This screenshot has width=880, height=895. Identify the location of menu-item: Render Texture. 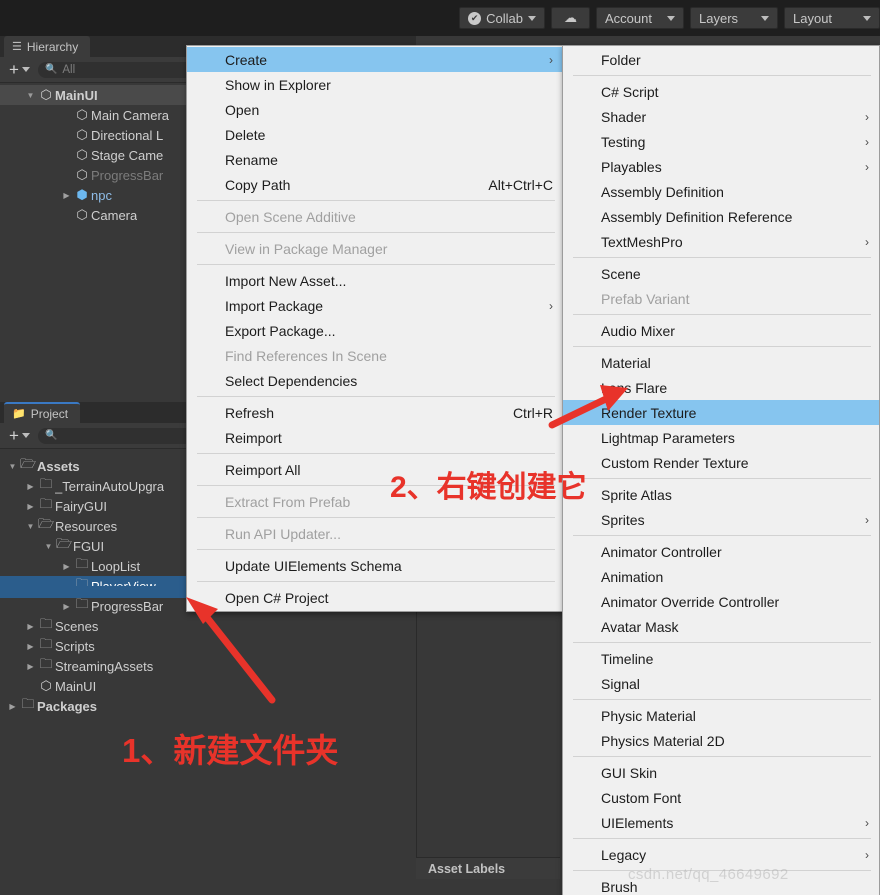
(721, 412).